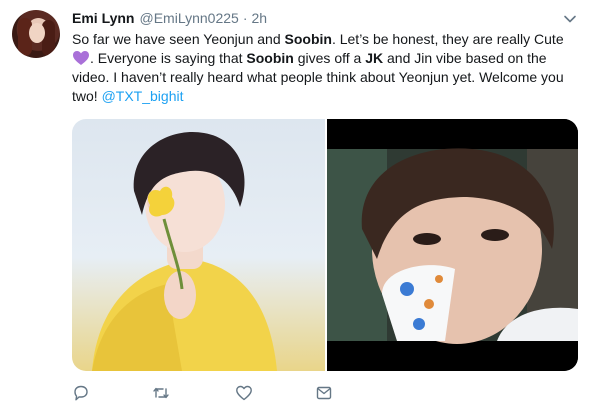 Image resolution: width=590 pixels, height=414 pixels. What do you see at coordinates (232, 394) in the screenshot?
I see `action-bar` at bounding box center [232, 394].